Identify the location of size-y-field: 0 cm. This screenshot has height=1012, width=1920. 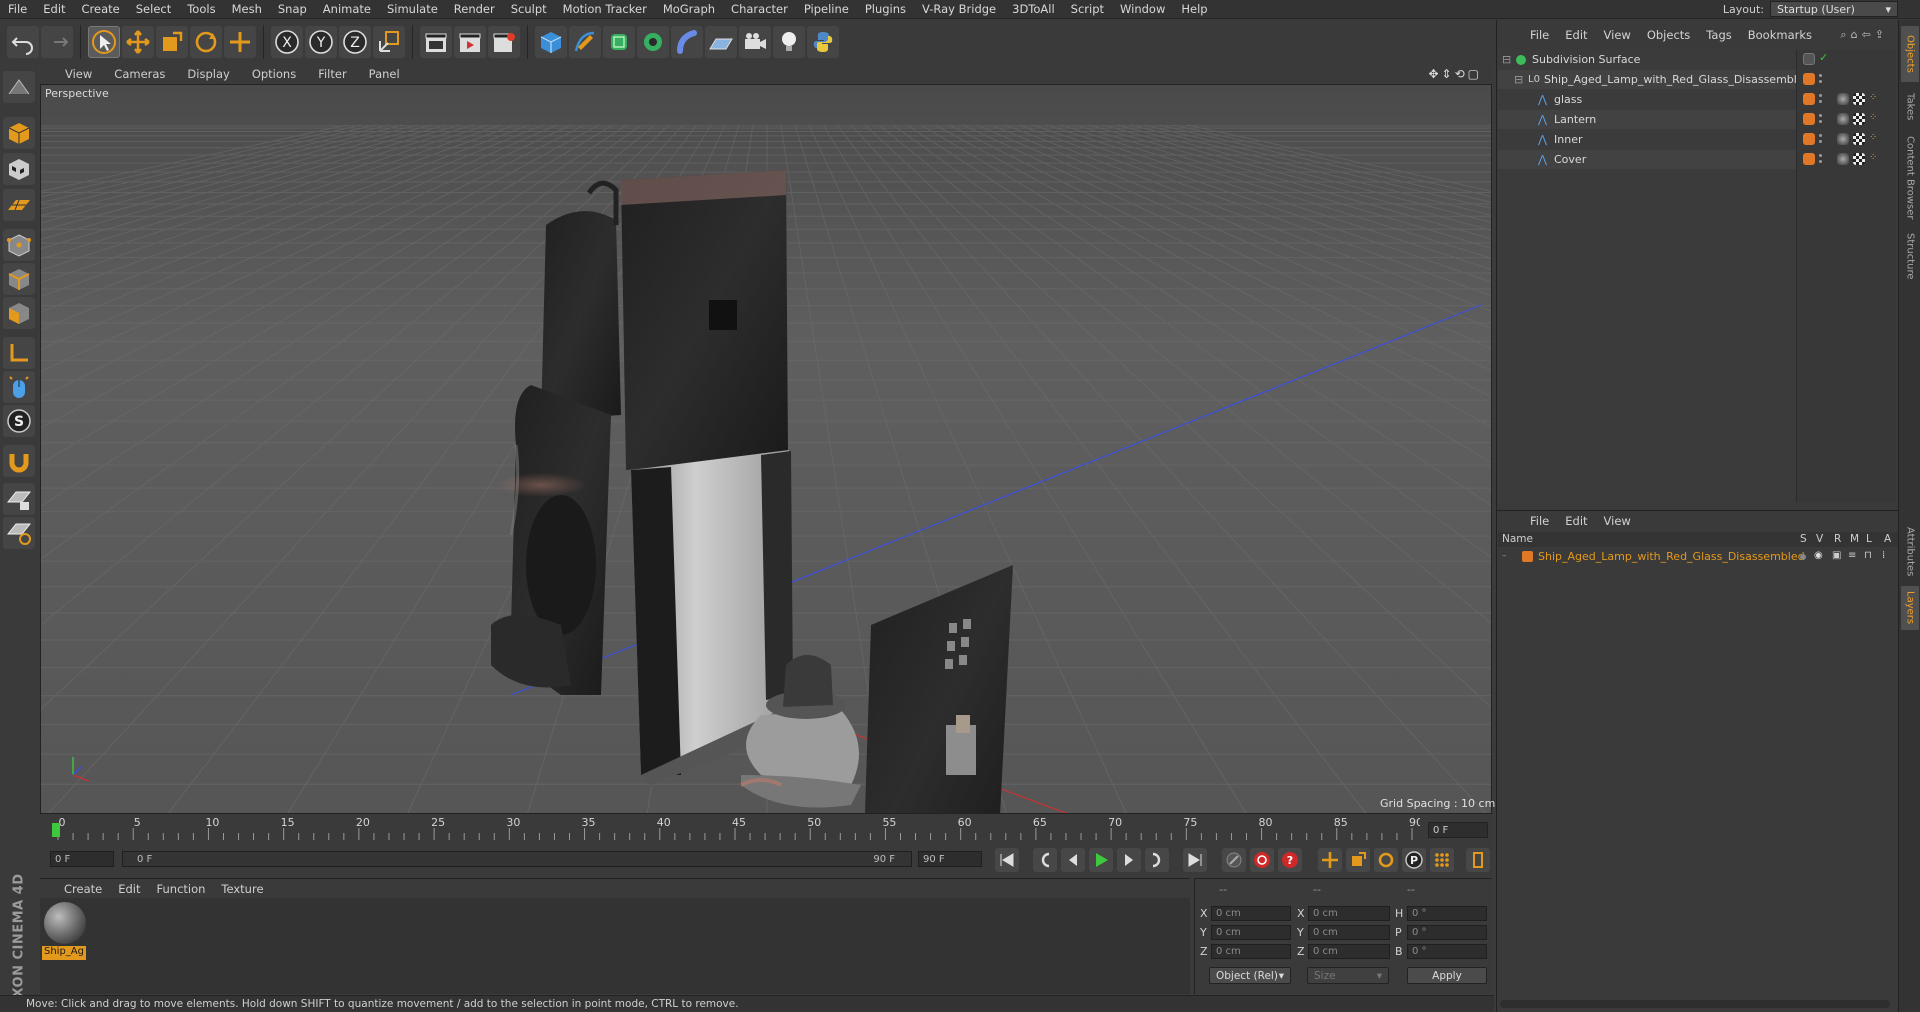
(1349, 932).